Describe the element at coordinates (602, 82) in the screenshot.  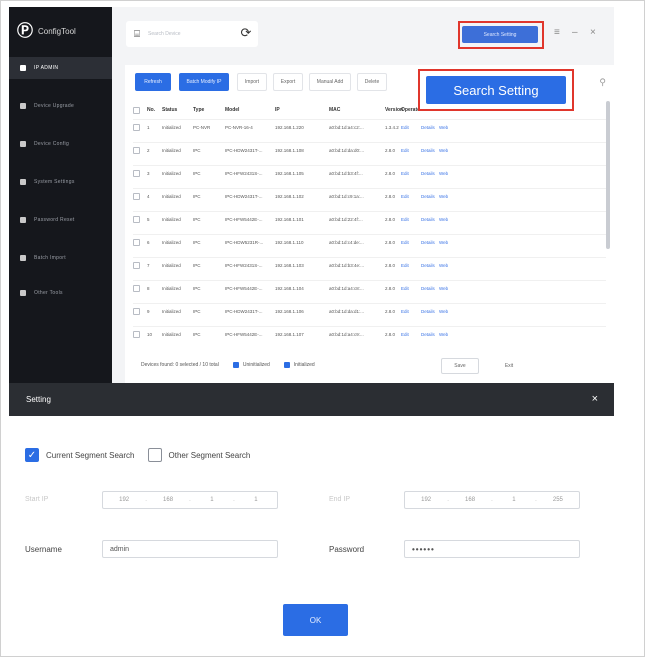
I see `filter-icon: ⚲` at that location.